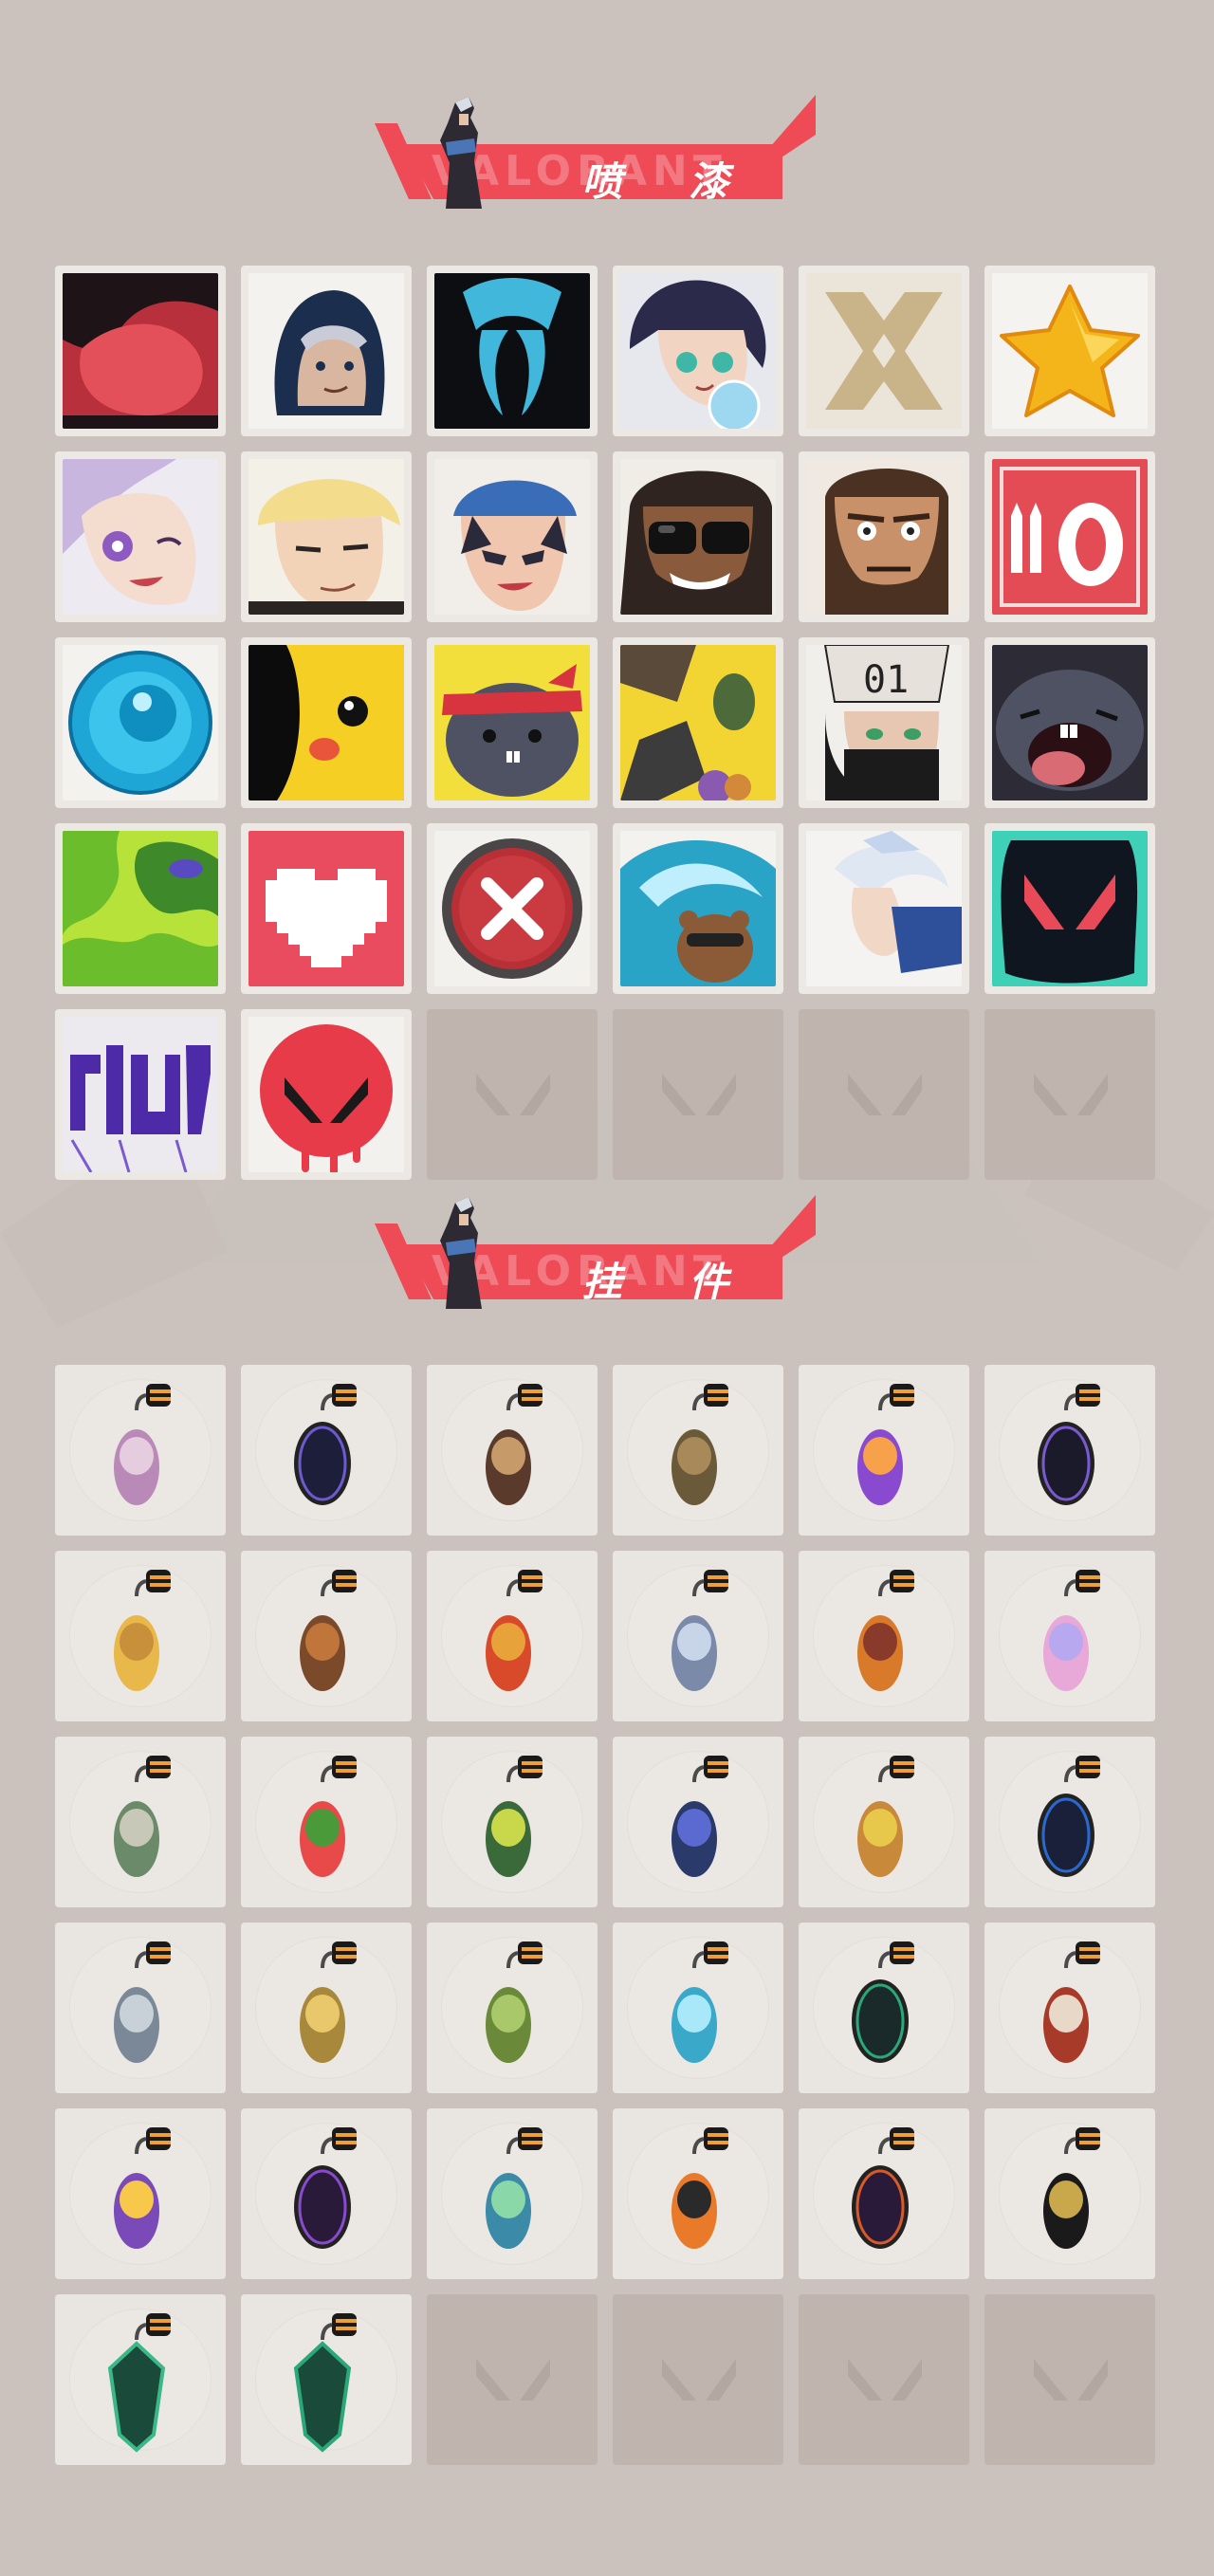  Describe the element at coordinates (699, 1630) in the screenshot. I see `agent-keytag-charm-icon` at that location.